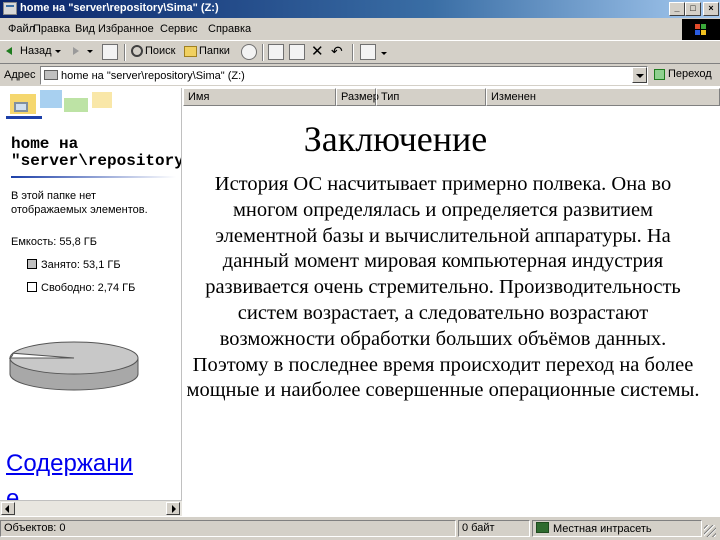 This screenshot has width=720, height=540. Describe the element at coordinates (357, 97) in the screenshot. I see `column-size: Размер` at that location.